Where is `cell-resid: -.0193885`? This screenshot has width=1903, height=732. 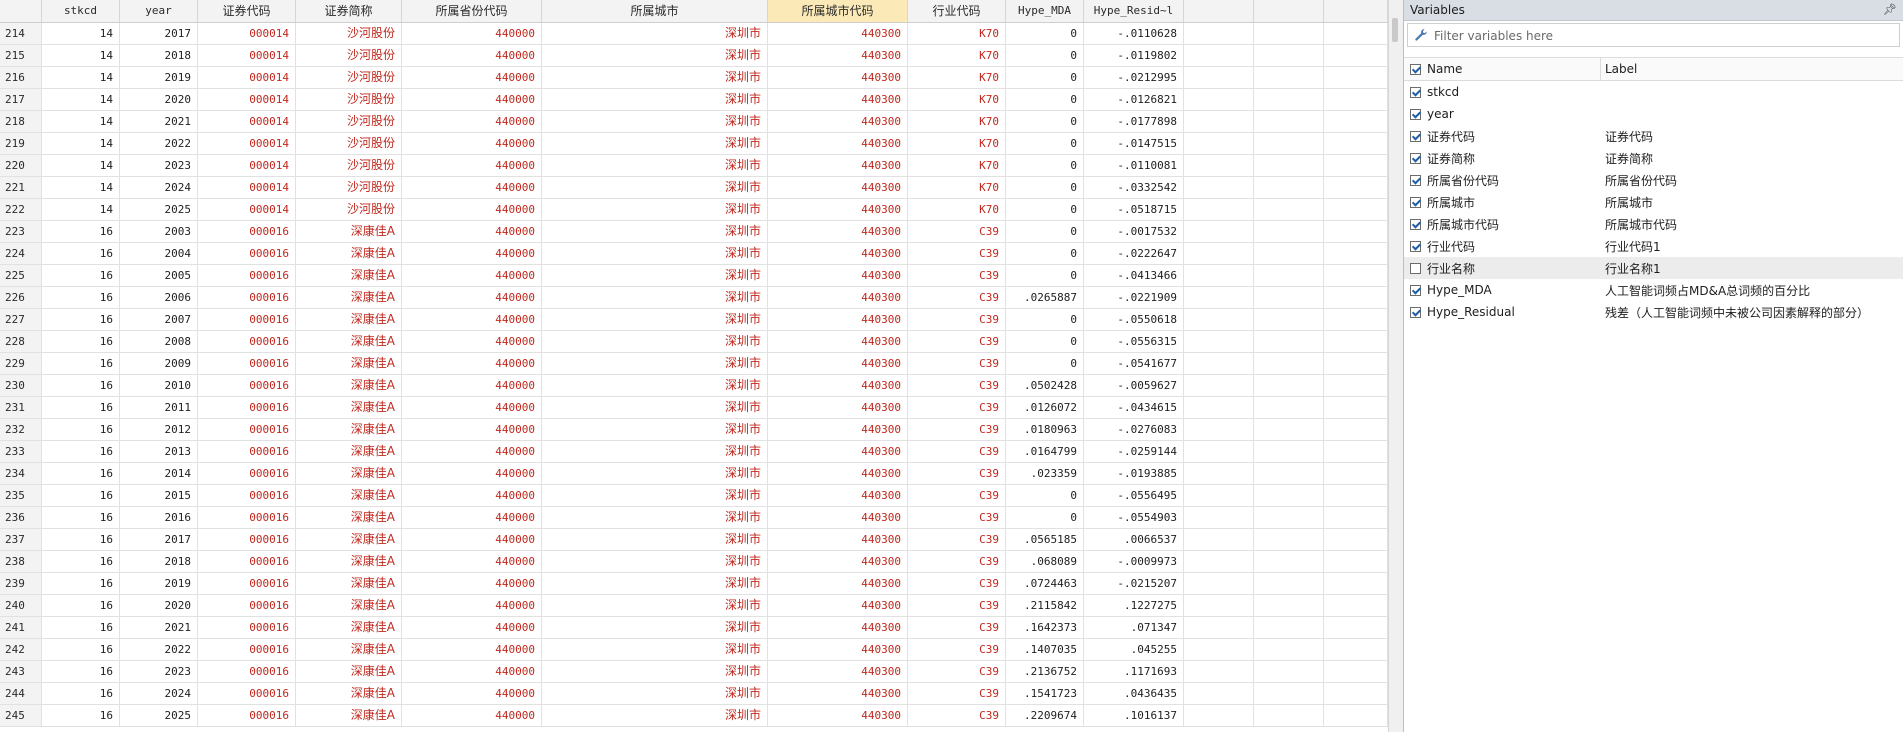 cell-resid: -.0193885 is located at coordinates (1134, 473).